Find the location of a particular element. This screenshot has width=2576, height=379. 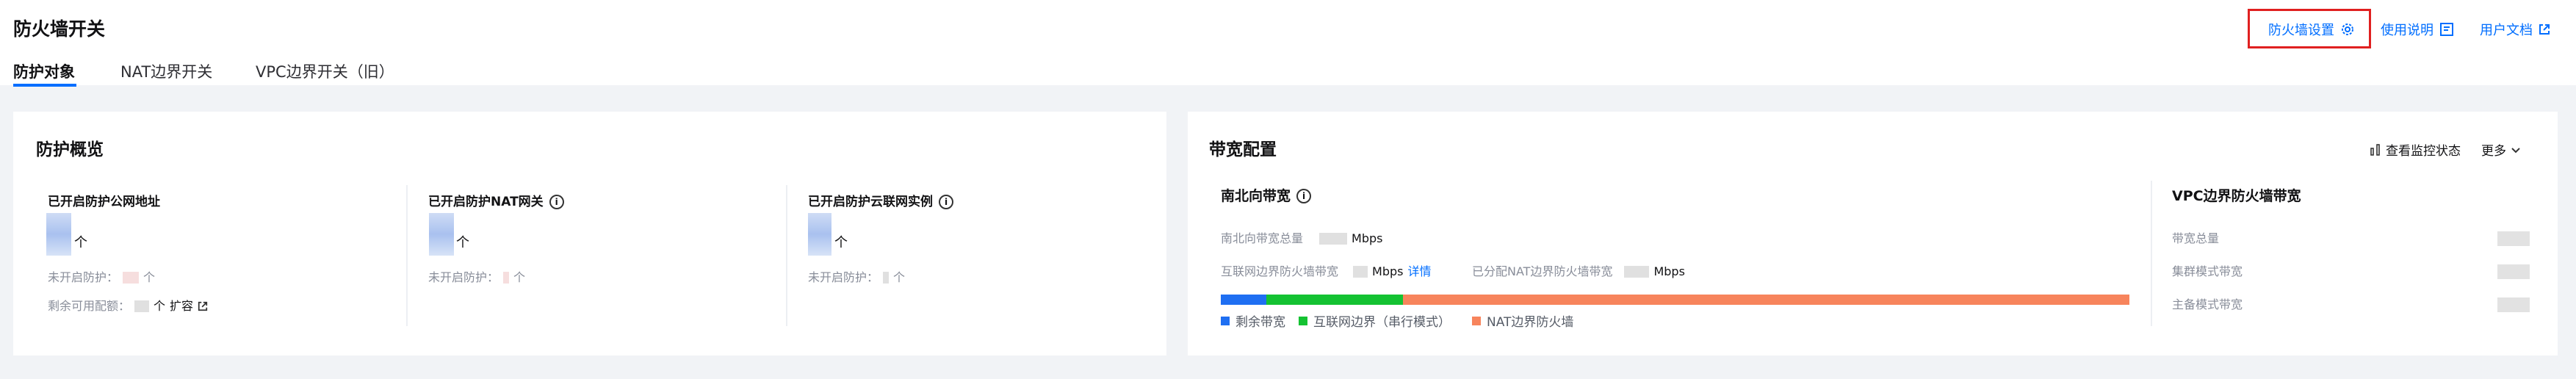

more-menu: 更多 is located at coordinates (2501, 149).